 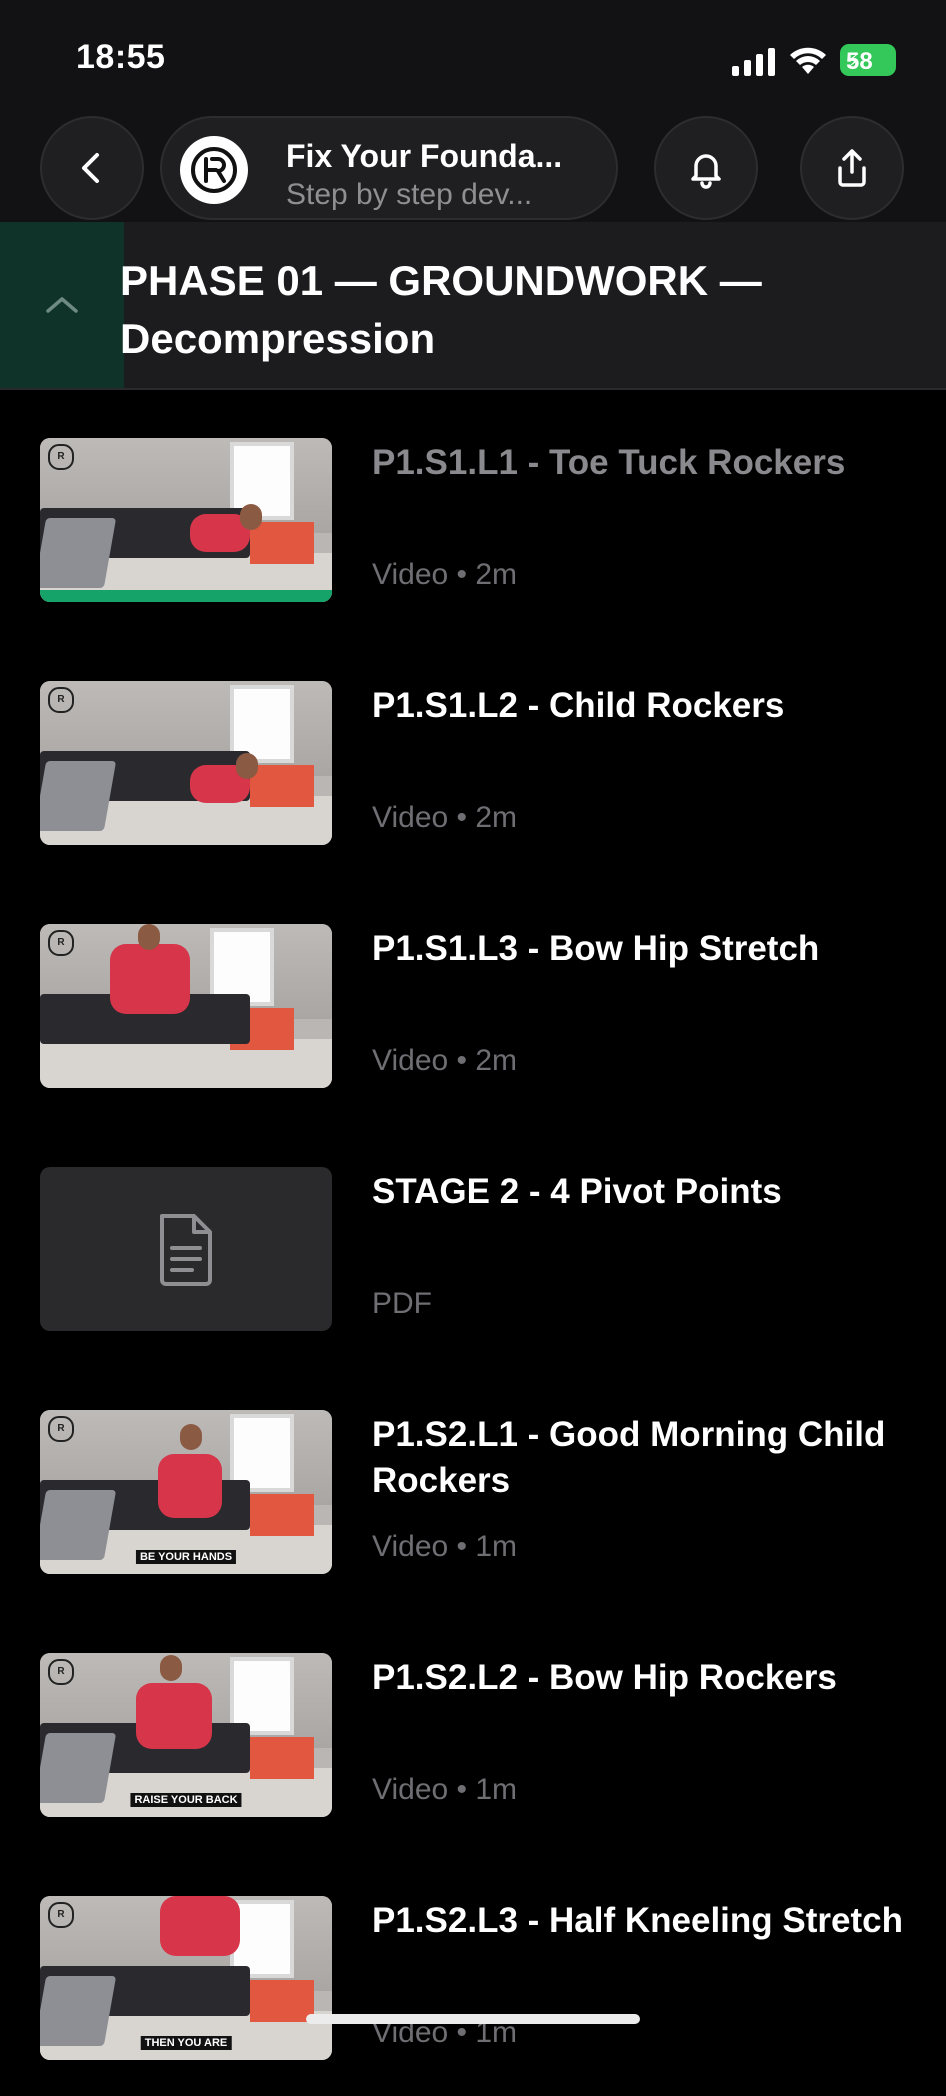 I want to click on lesson-thumbnail, so click(x=186, y=1249).